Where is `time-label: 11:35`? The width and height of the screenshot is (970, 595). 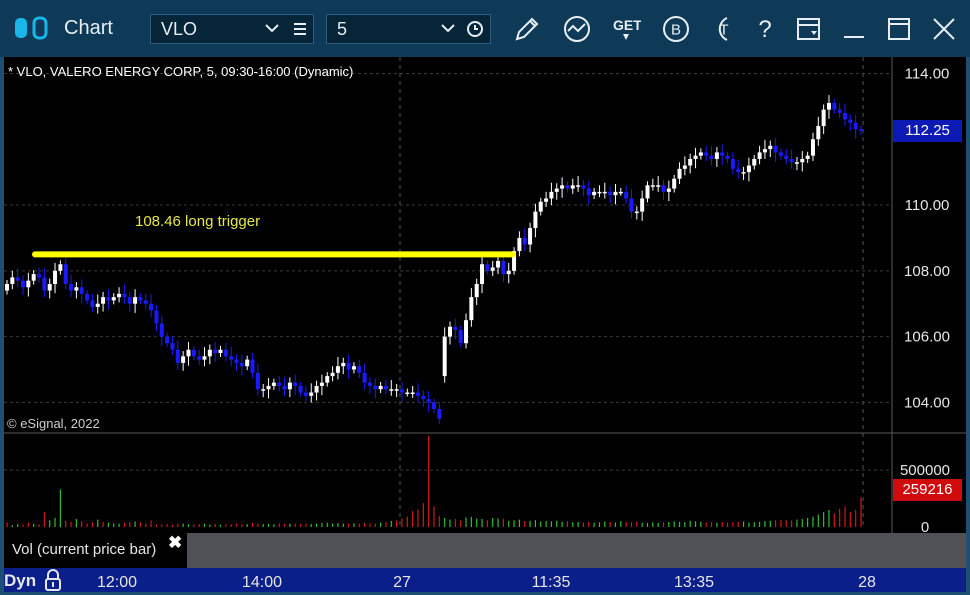
time-label: 11:35 is located at coordinates (551, 582).